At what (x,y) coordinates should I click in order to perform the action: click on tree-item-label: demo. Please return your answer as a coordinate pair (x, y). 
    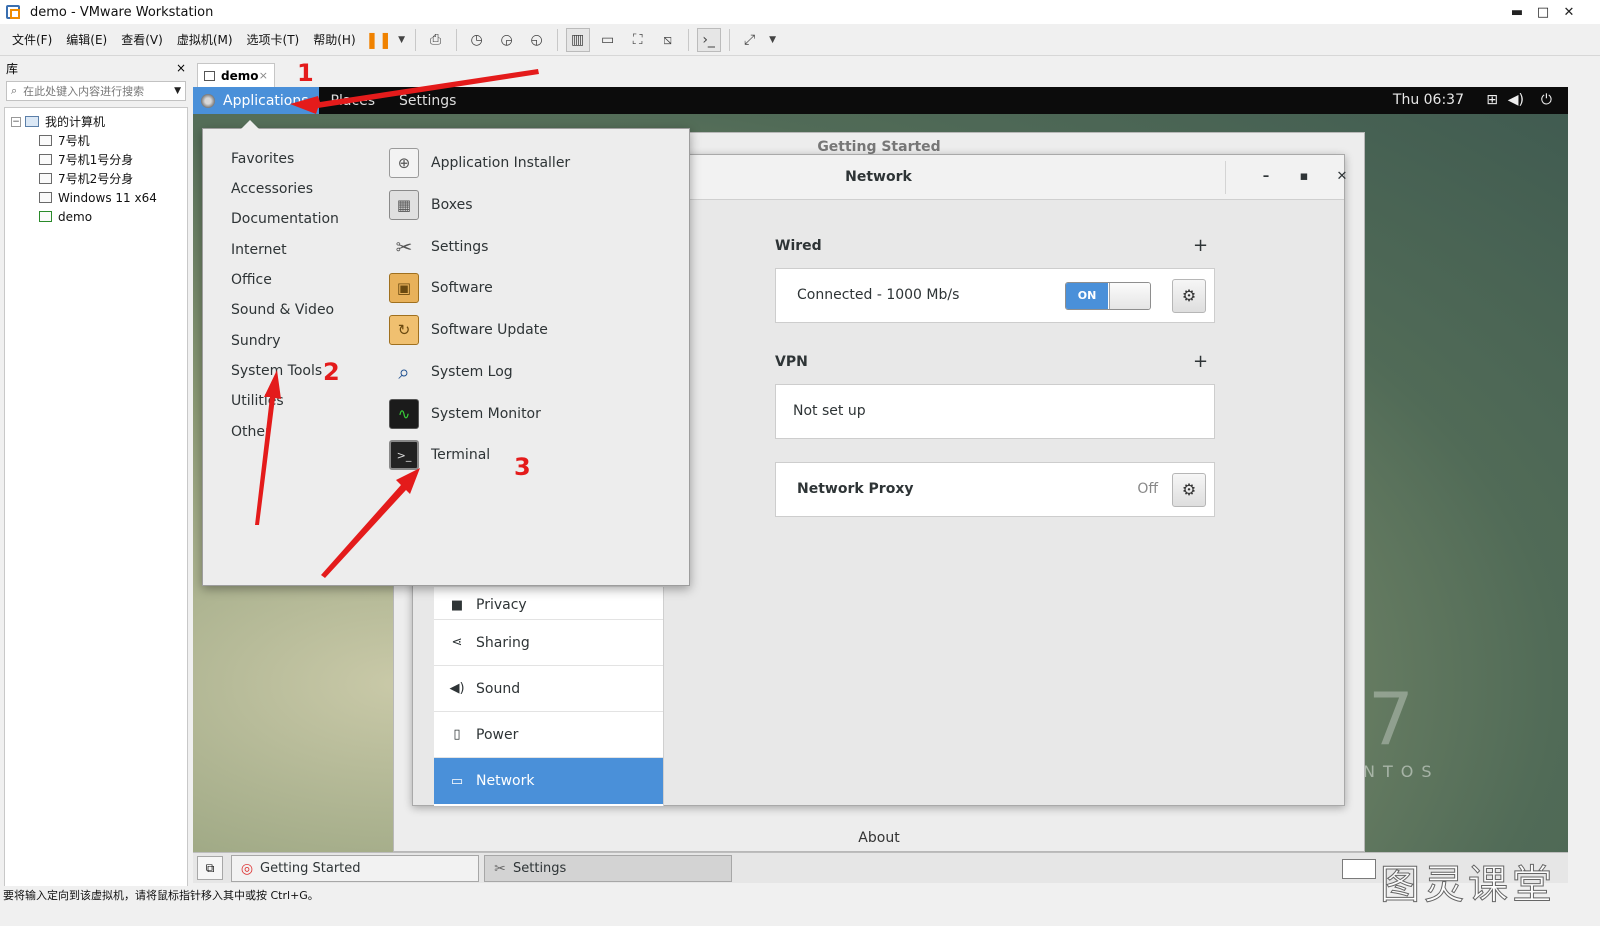
    Looking at the image, I should click on (75, 216).